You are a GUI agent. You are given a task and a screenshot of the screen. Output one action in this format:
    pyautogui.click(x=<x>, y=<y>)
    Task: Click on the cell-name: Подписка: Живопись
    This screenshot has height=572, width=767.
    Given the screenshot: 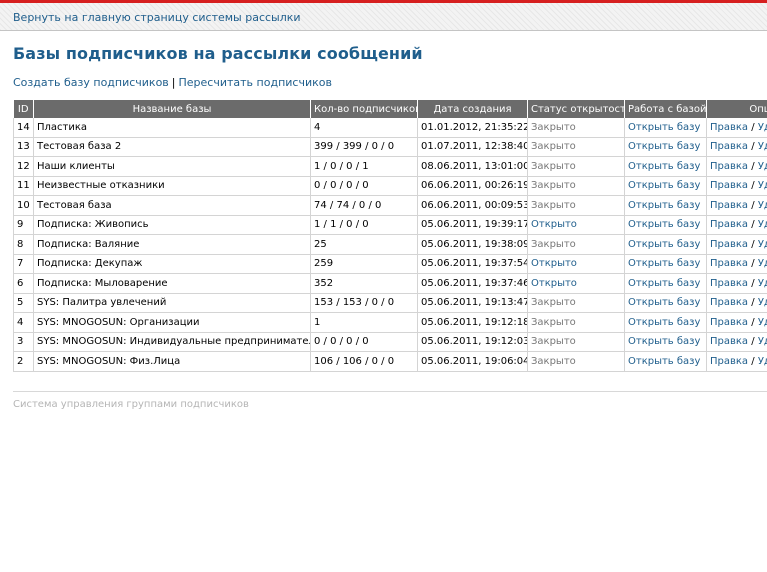 What is the action you would take?
    pyautogui.click(x=172, y=225)
    